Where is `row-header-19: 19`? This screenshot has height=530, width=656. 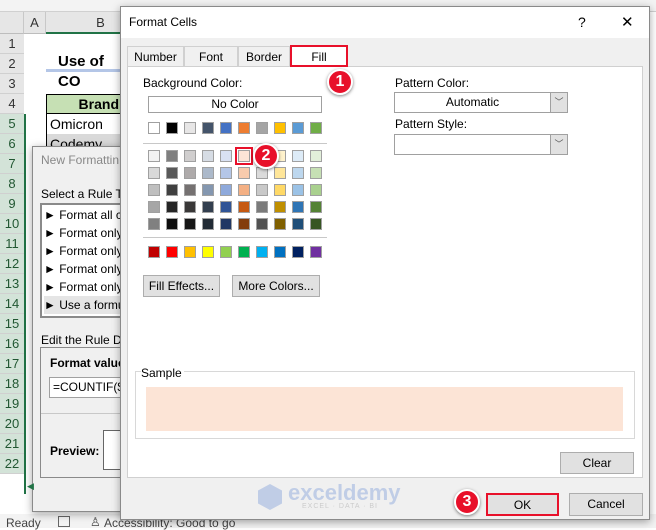 row-header-19: 19 is located at coordinates (12, 404).